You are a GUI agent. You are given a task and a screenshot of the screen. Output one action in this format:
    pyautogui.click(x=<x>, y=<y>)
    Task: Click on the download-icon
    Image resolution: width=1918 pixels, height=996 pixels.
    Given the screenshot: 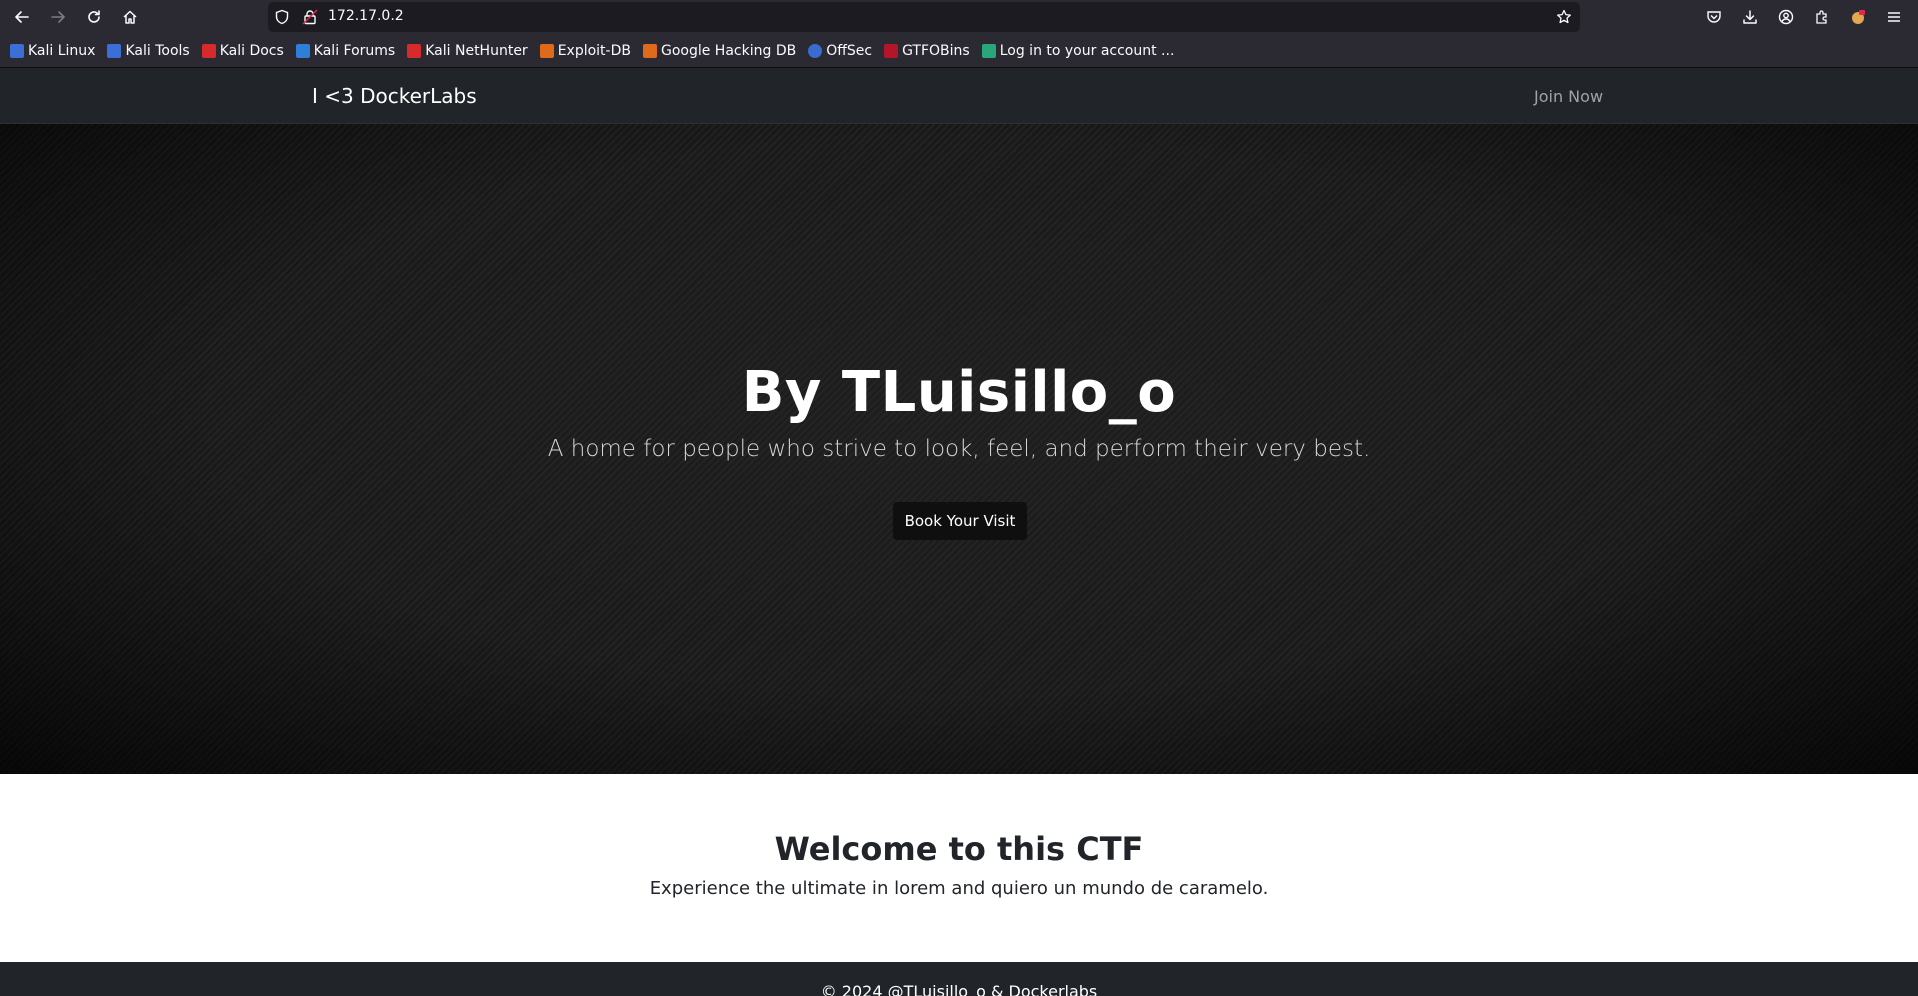 What is the action you would take?
    pyautogui.click(x=1750, y=17)
    